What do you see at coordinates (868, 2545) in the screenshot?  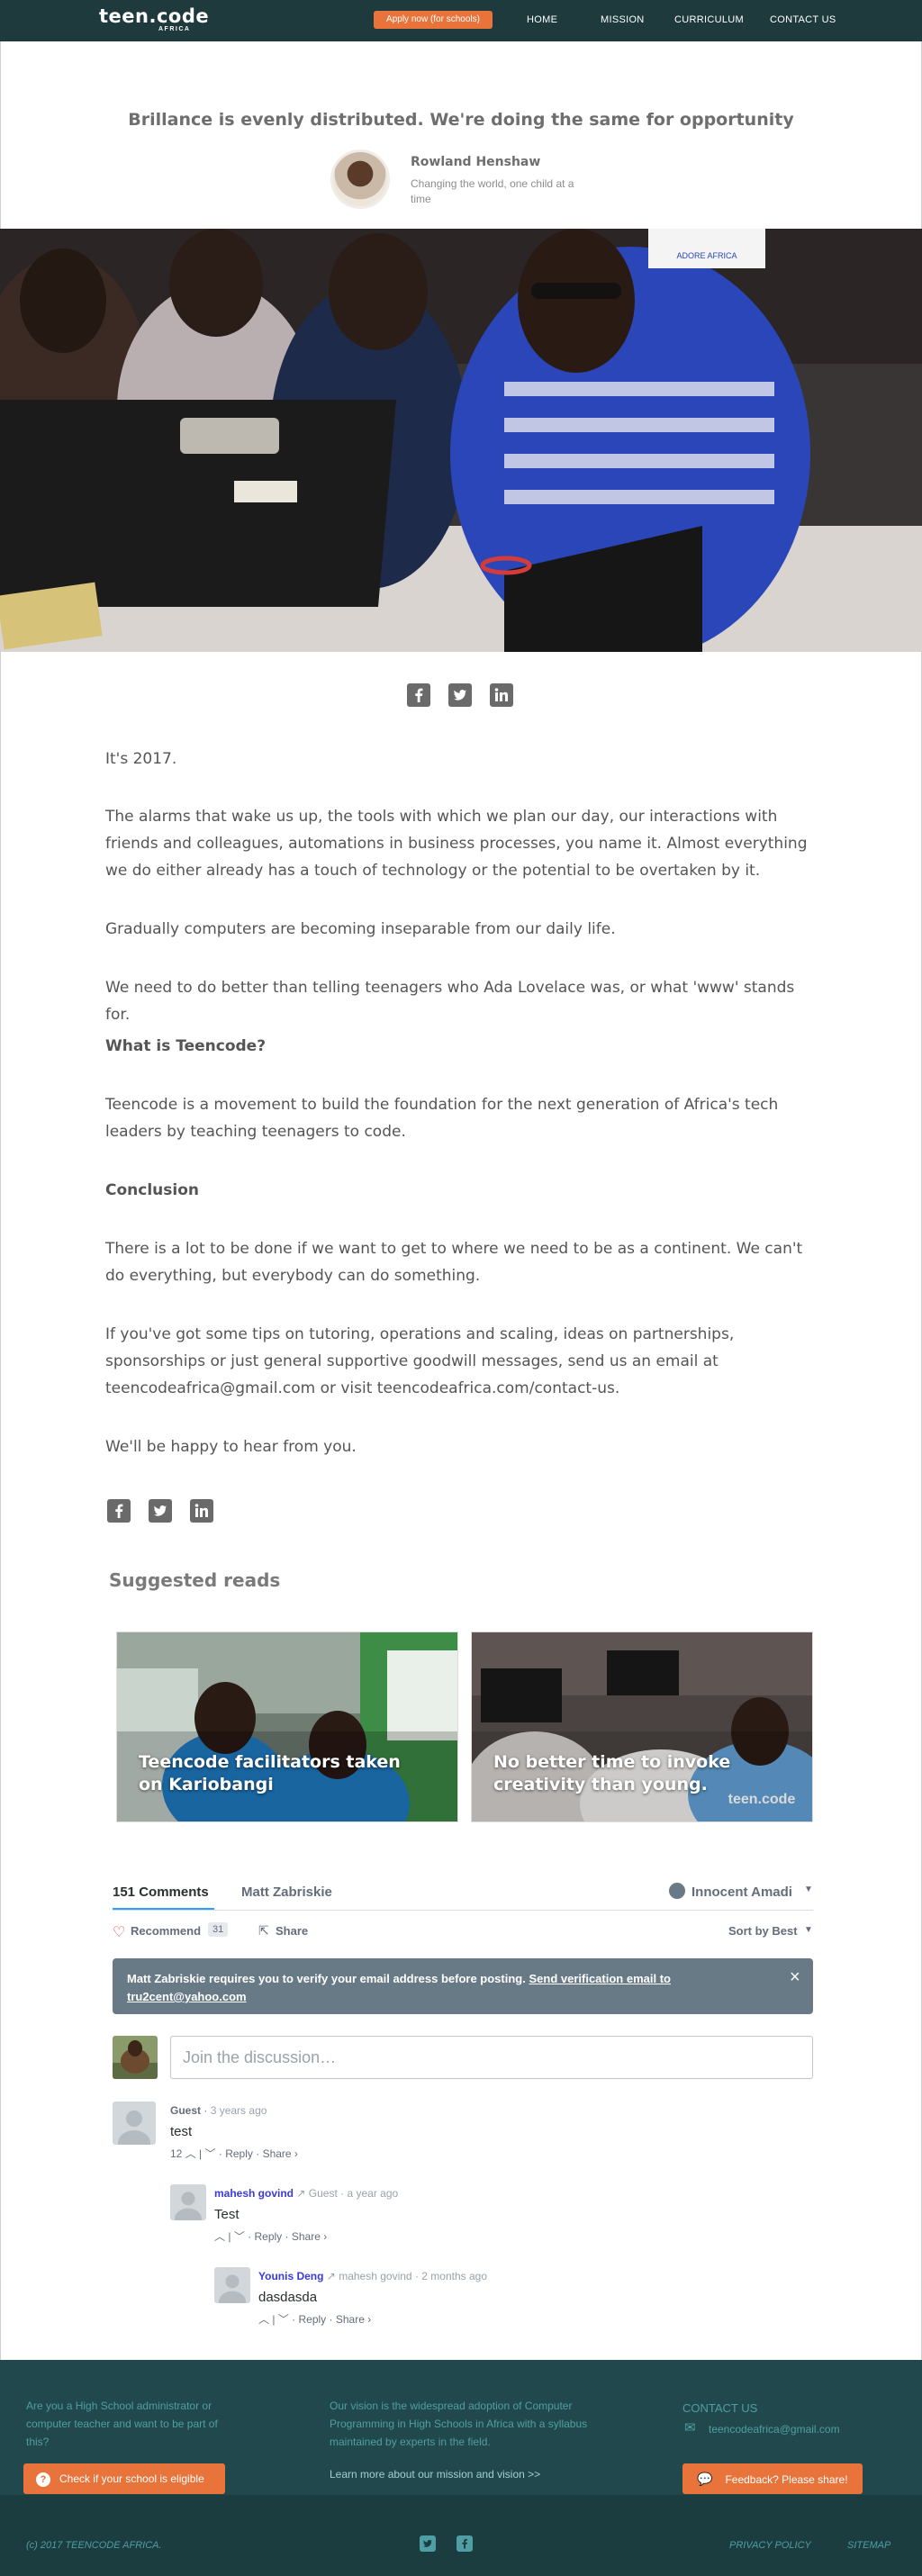 I see `sitemap-link: SITEMAP` at bounding box center [868, 2545].